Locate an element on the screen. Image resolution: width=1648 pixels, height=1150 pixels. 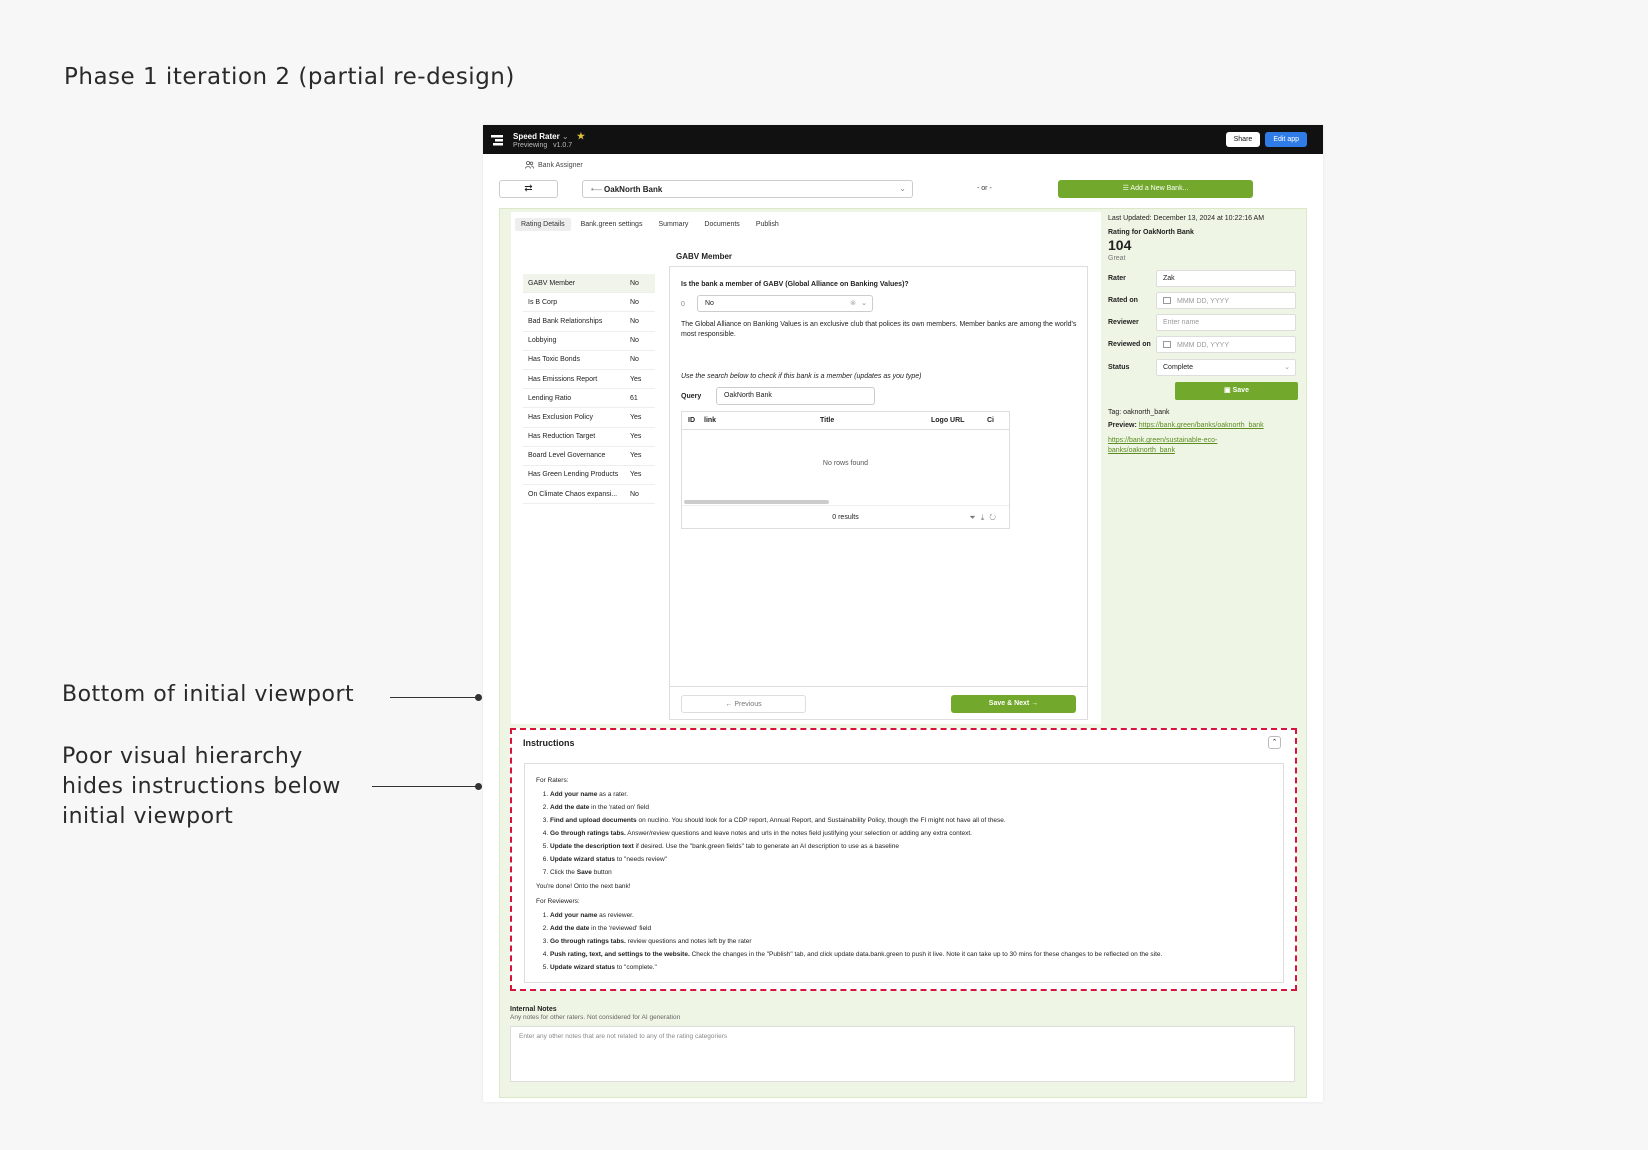
download-icon: ⤓ is located at coordinates (985, 517).